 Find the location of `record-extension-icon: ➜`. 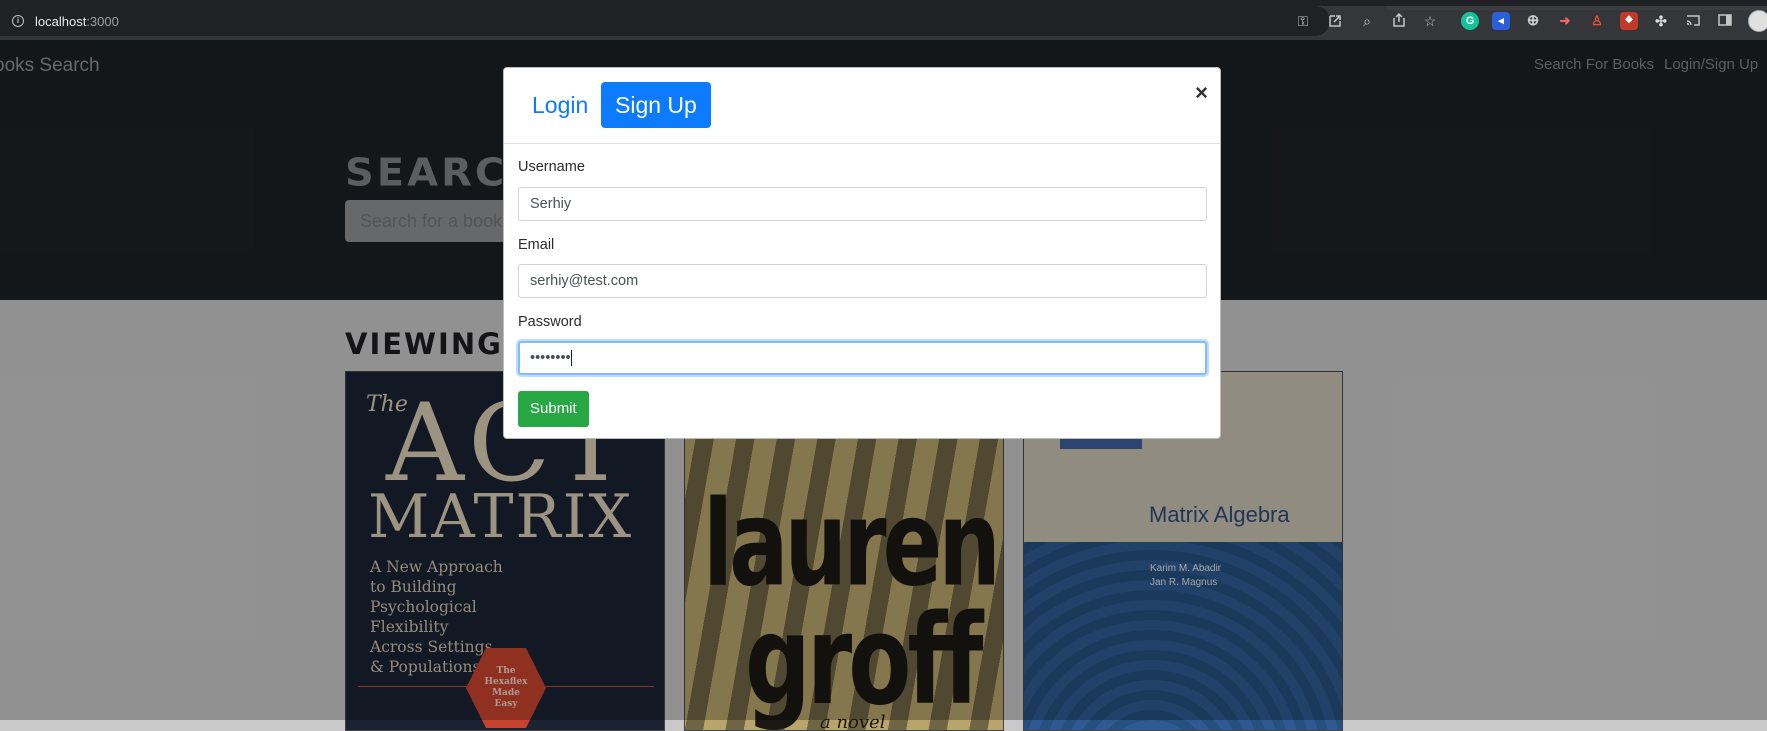

record-extension-icon: ➜ is located at coordinates (1565, 21).